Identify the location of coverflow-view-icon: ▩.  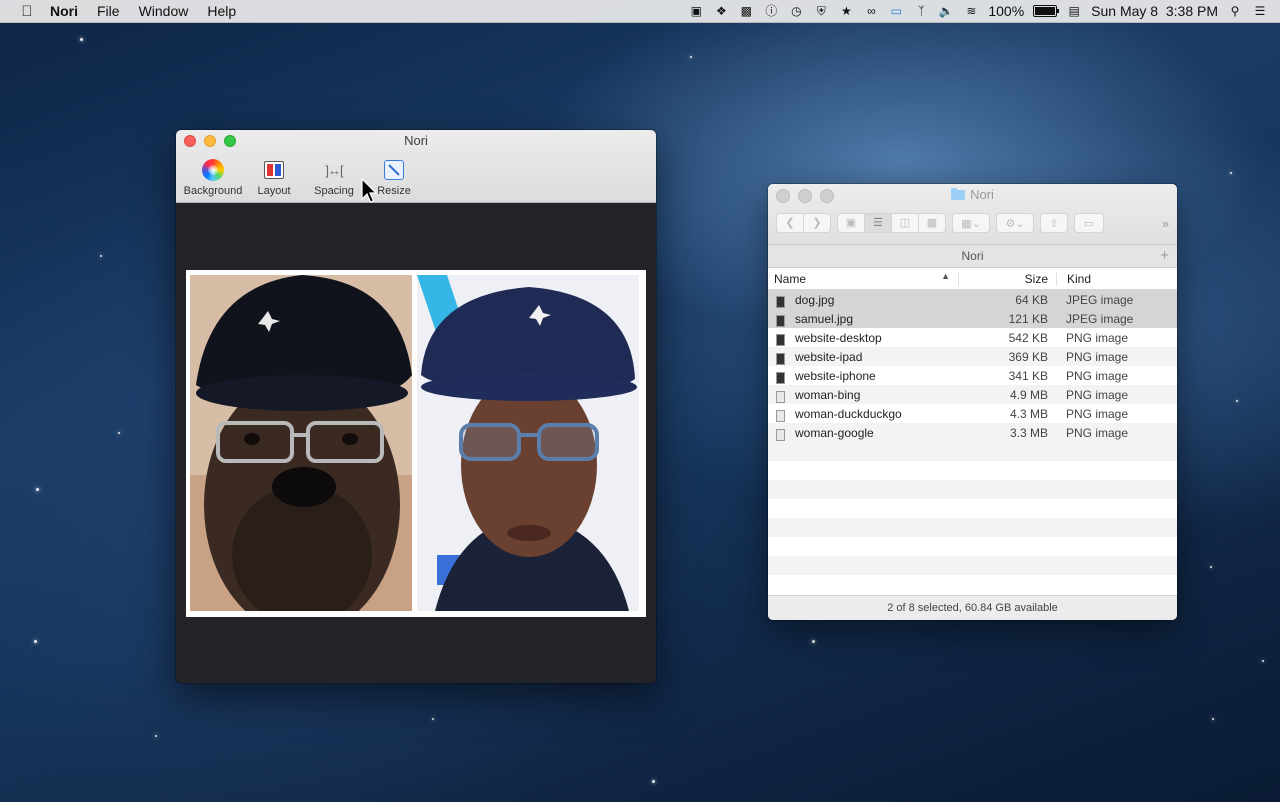
(932, 223).